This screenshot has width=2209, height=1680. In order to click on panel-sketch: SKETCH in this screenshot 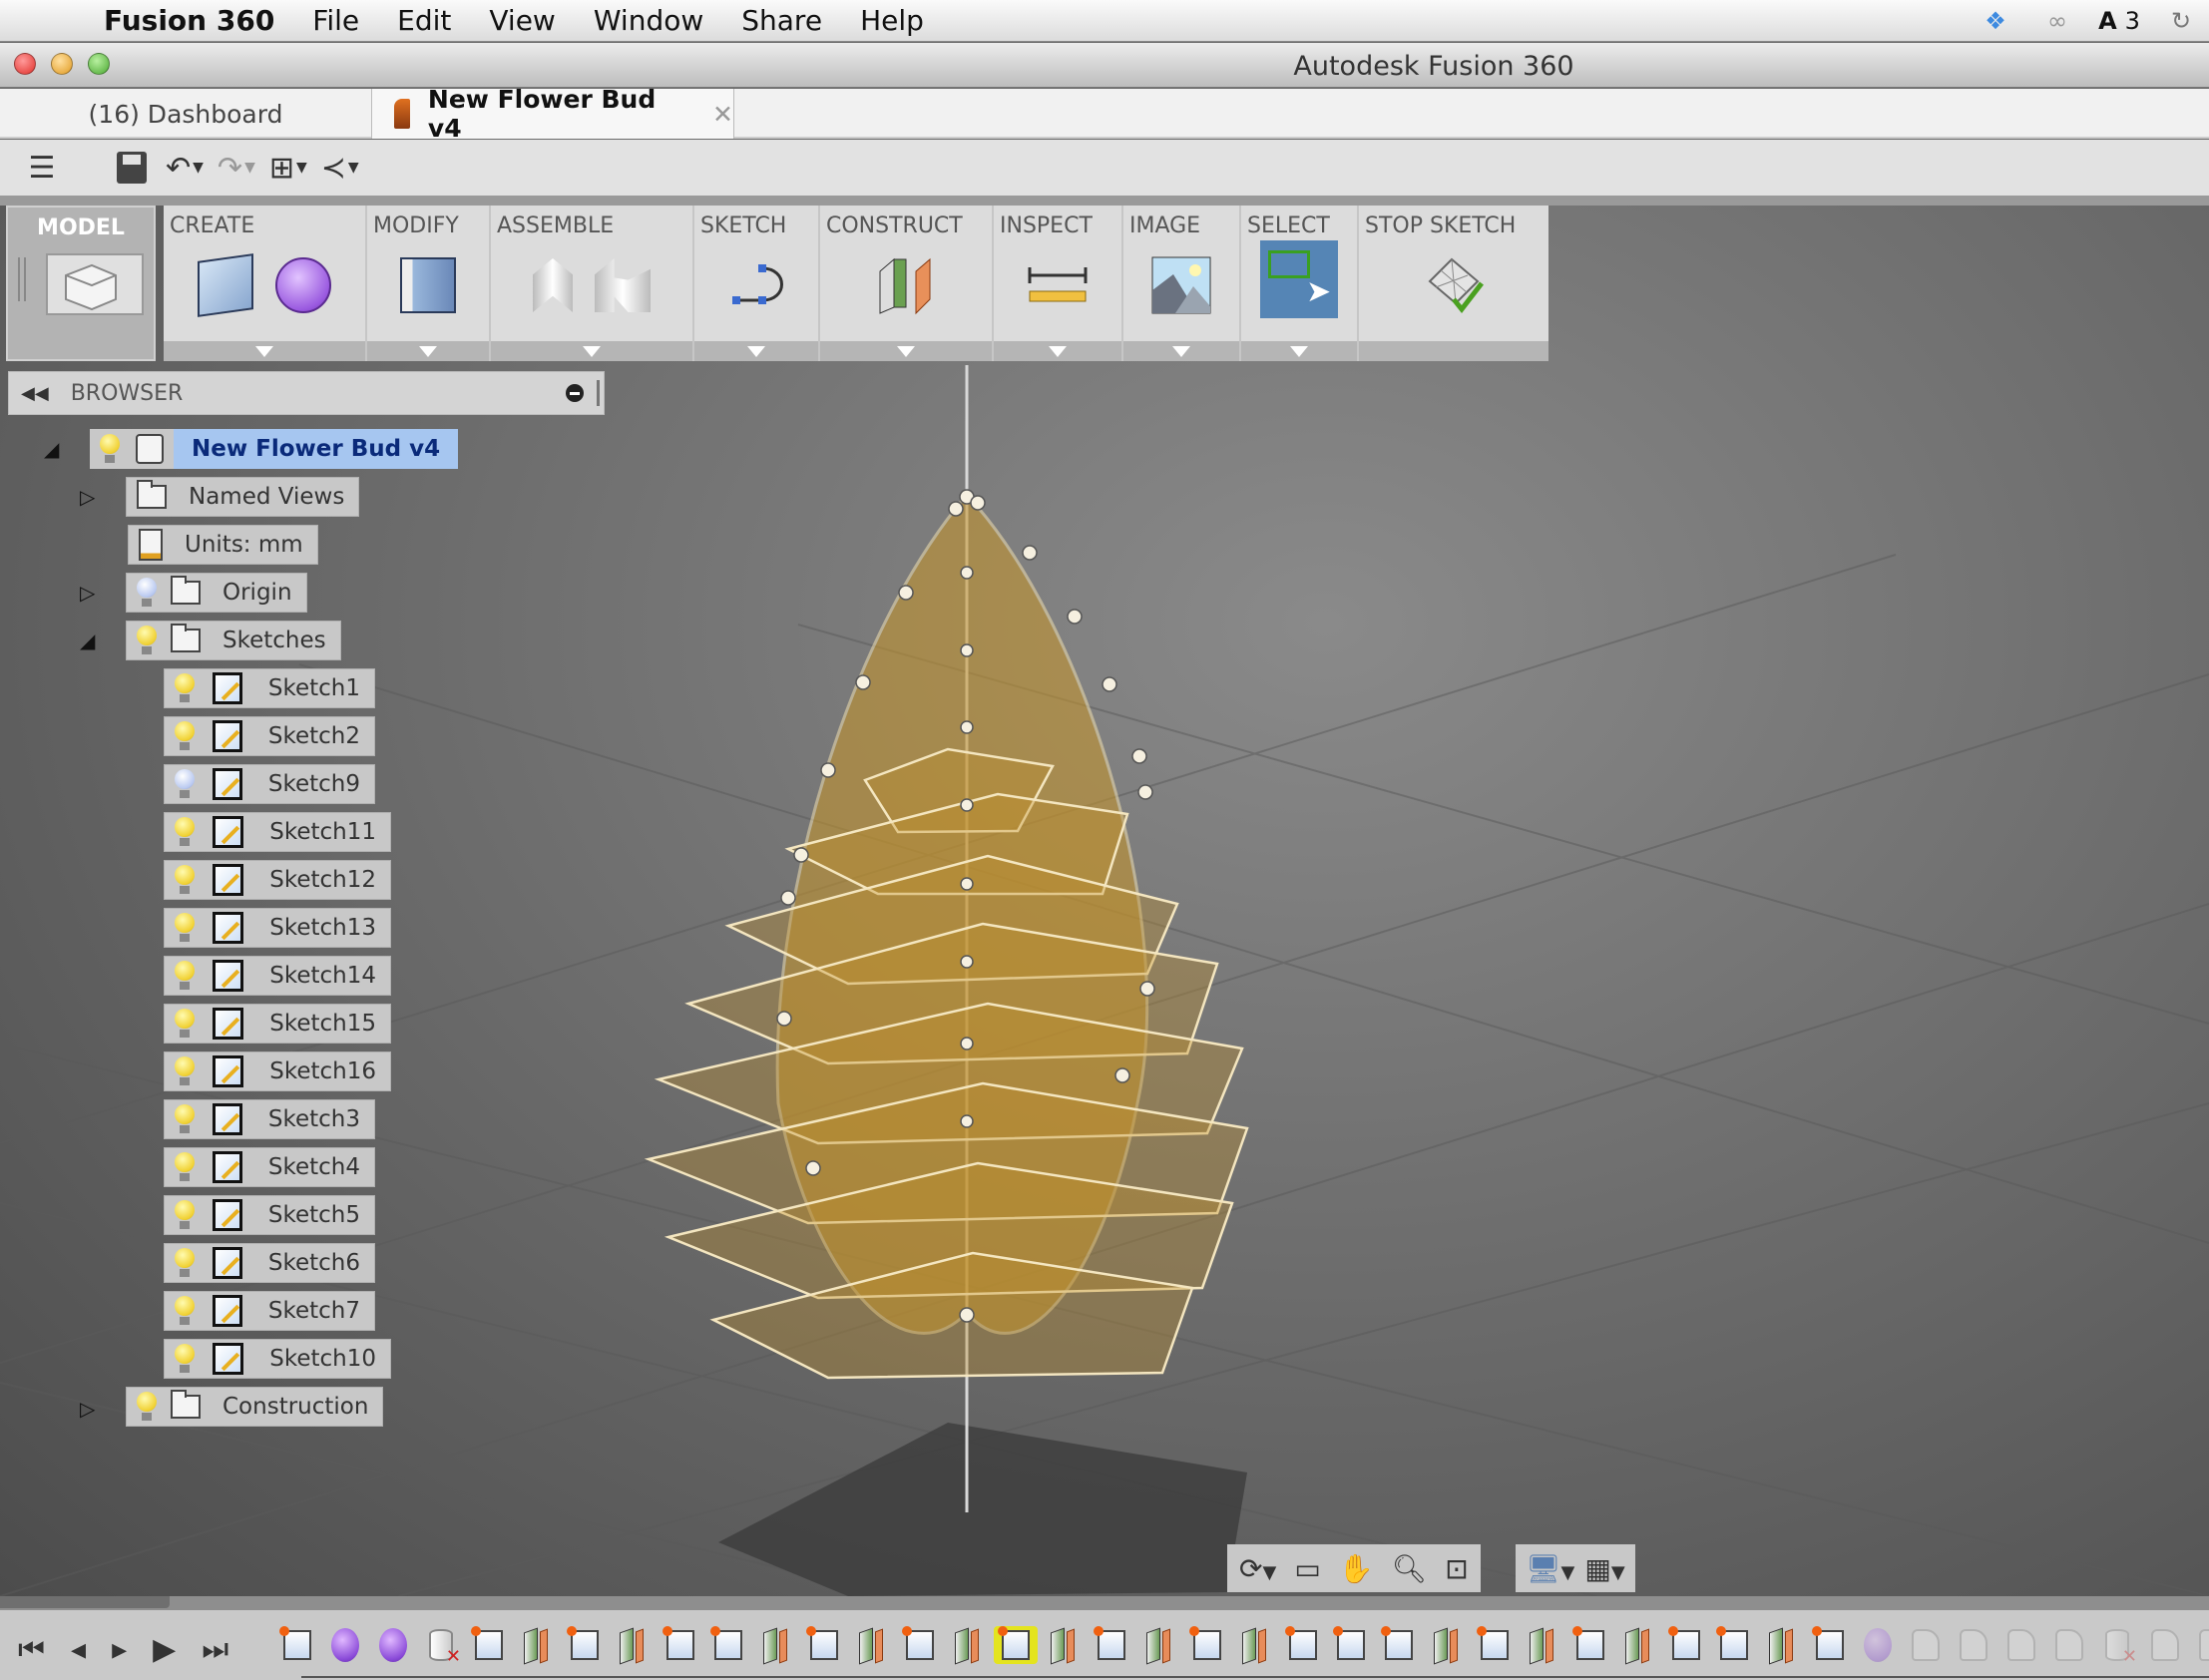, I will do `click(757, 283)`.